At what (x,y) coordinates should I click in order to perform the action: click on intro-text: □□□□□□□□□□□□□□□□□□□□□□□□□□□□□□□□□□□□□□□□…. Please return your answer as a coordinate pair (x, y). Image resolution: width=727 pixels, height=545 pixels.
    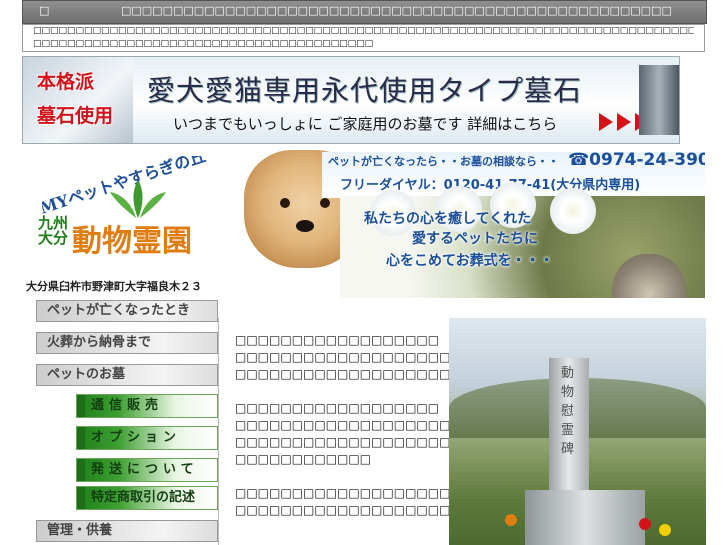
    Looking at the image, I should click on (363, 38).